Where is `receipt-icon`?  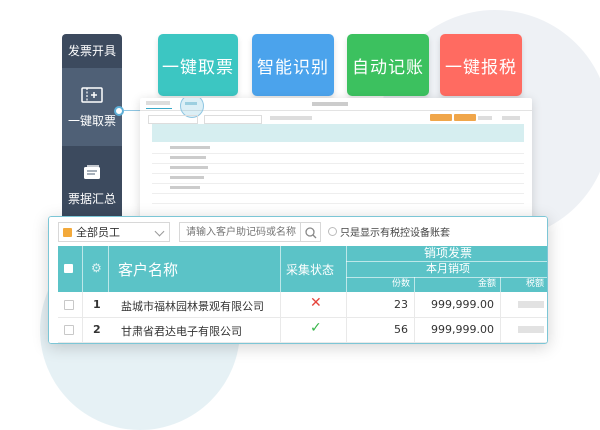
receipt-icon is located at coordinates (92, 171).